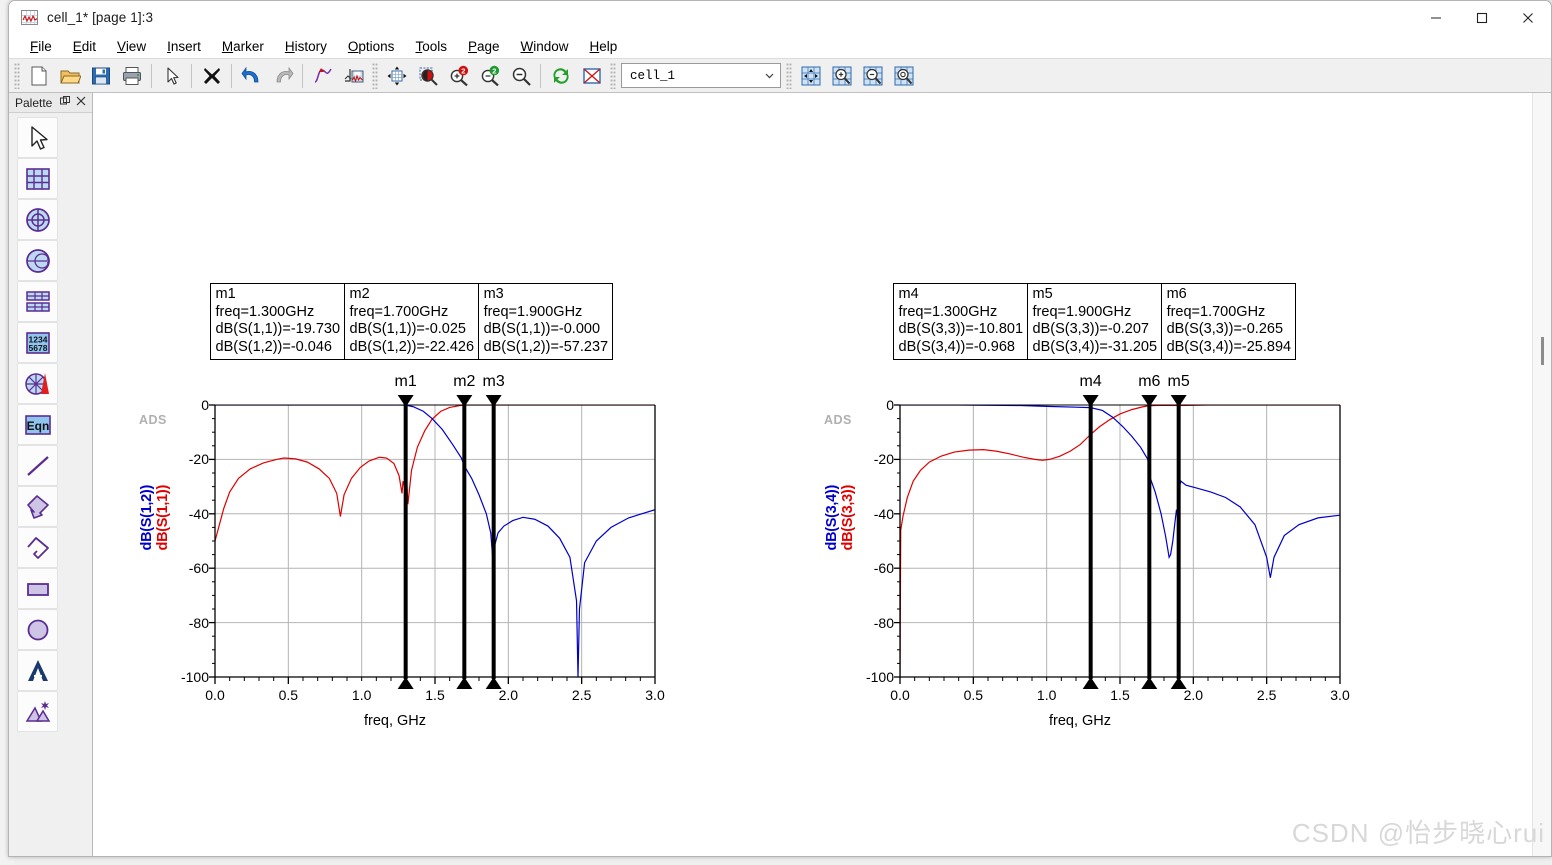 Image resolution: width=1552 pixels, height=865 pixels. Describe the element at coordinates (948, 311) in the screenshot. I see `marker-value-line: freq=1.300GHz` at that location.